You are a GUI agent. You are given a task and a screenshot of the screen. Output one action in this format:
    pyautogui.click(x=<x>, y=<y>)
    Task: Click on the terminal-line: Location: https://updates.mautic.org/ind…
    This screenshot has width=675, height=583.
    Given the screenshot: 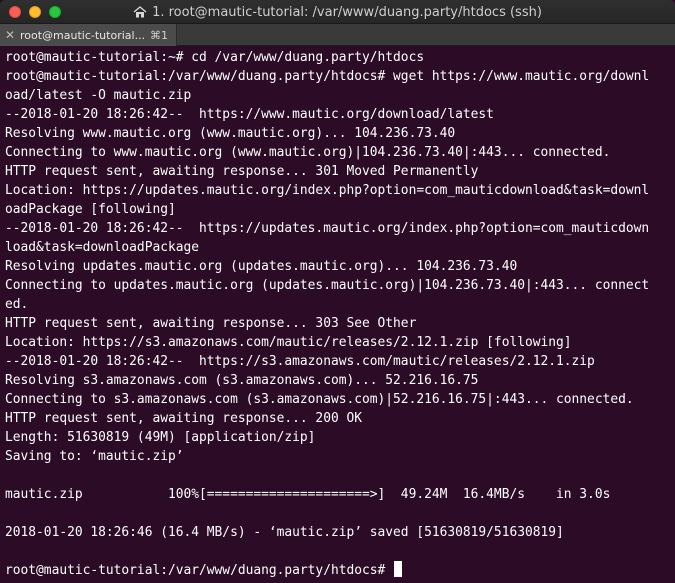 What is the action you would take?
    pyautogui.click(x=327, y=190)
    